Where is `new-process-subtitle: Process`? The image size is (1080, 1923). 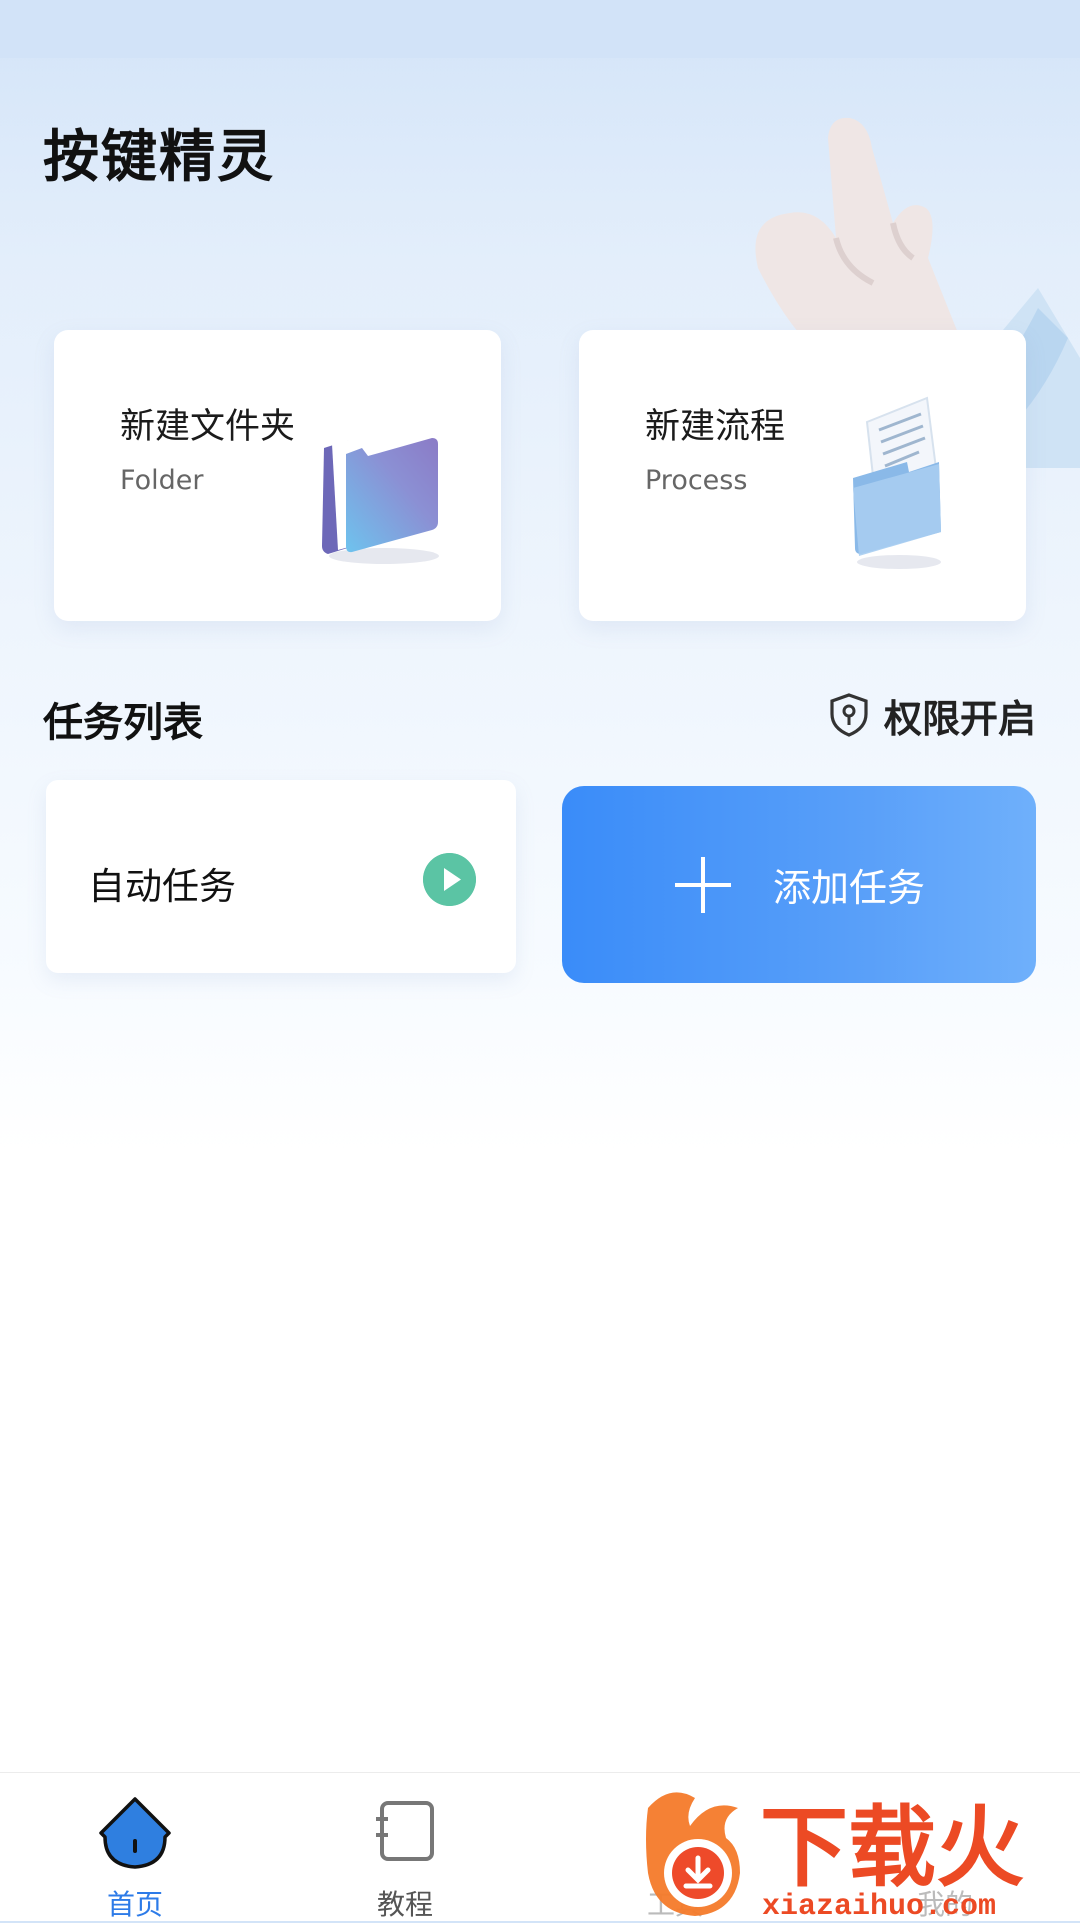
new-process-subtitle: Process is located at coordinates (696, 480).